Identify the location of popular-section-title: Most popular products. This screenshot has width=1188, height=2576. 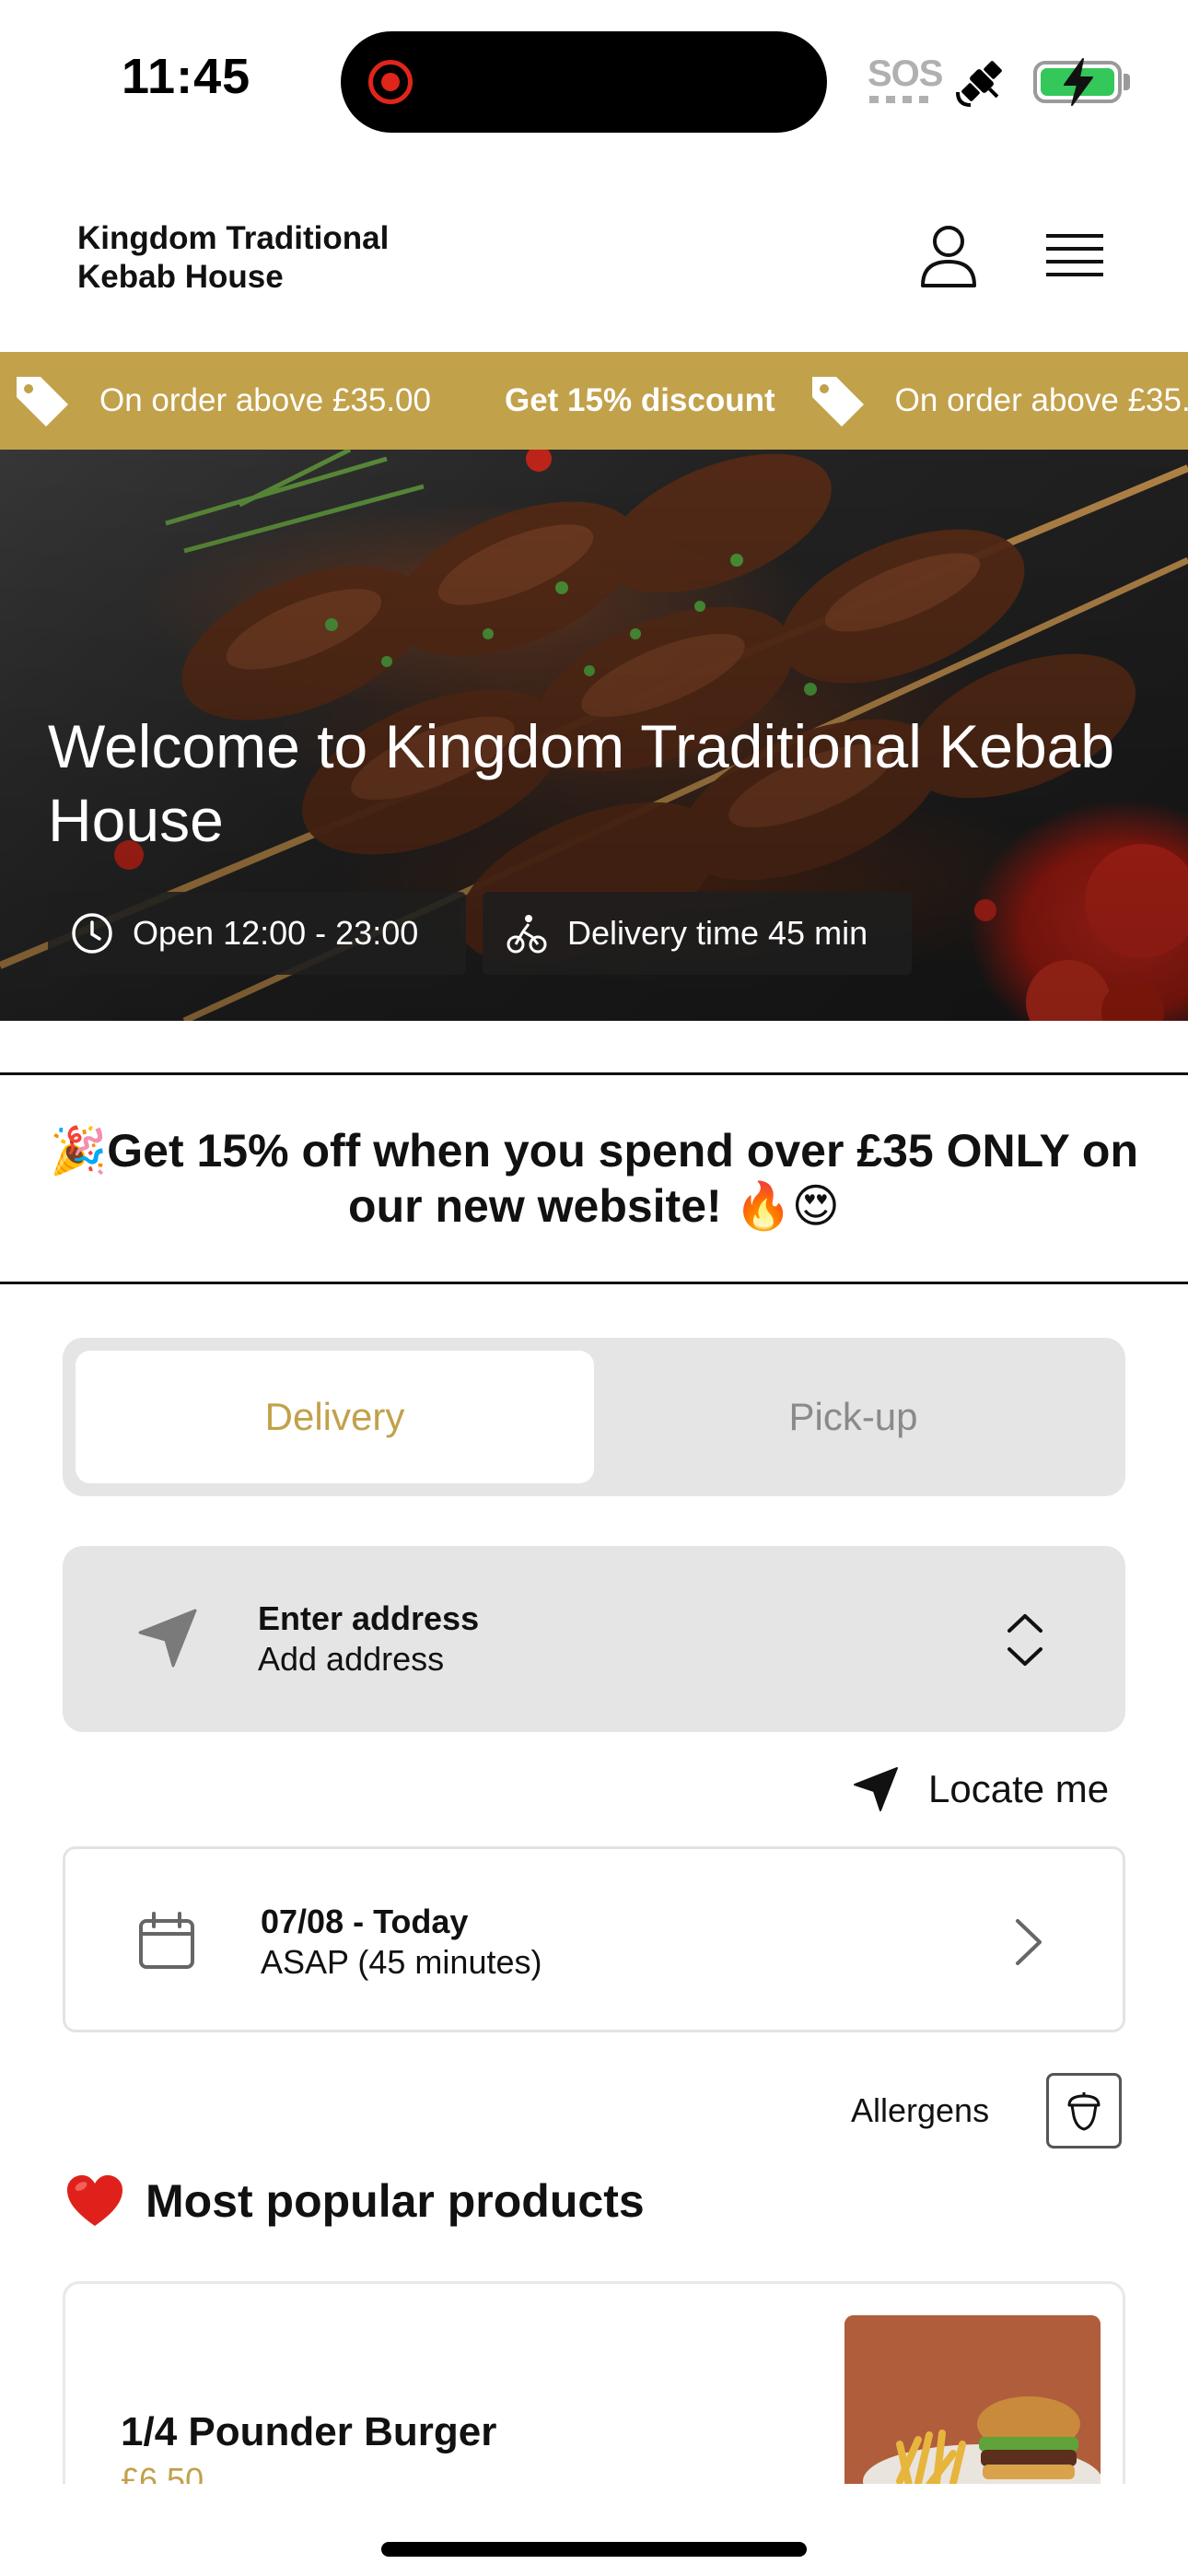
(354, 2201).